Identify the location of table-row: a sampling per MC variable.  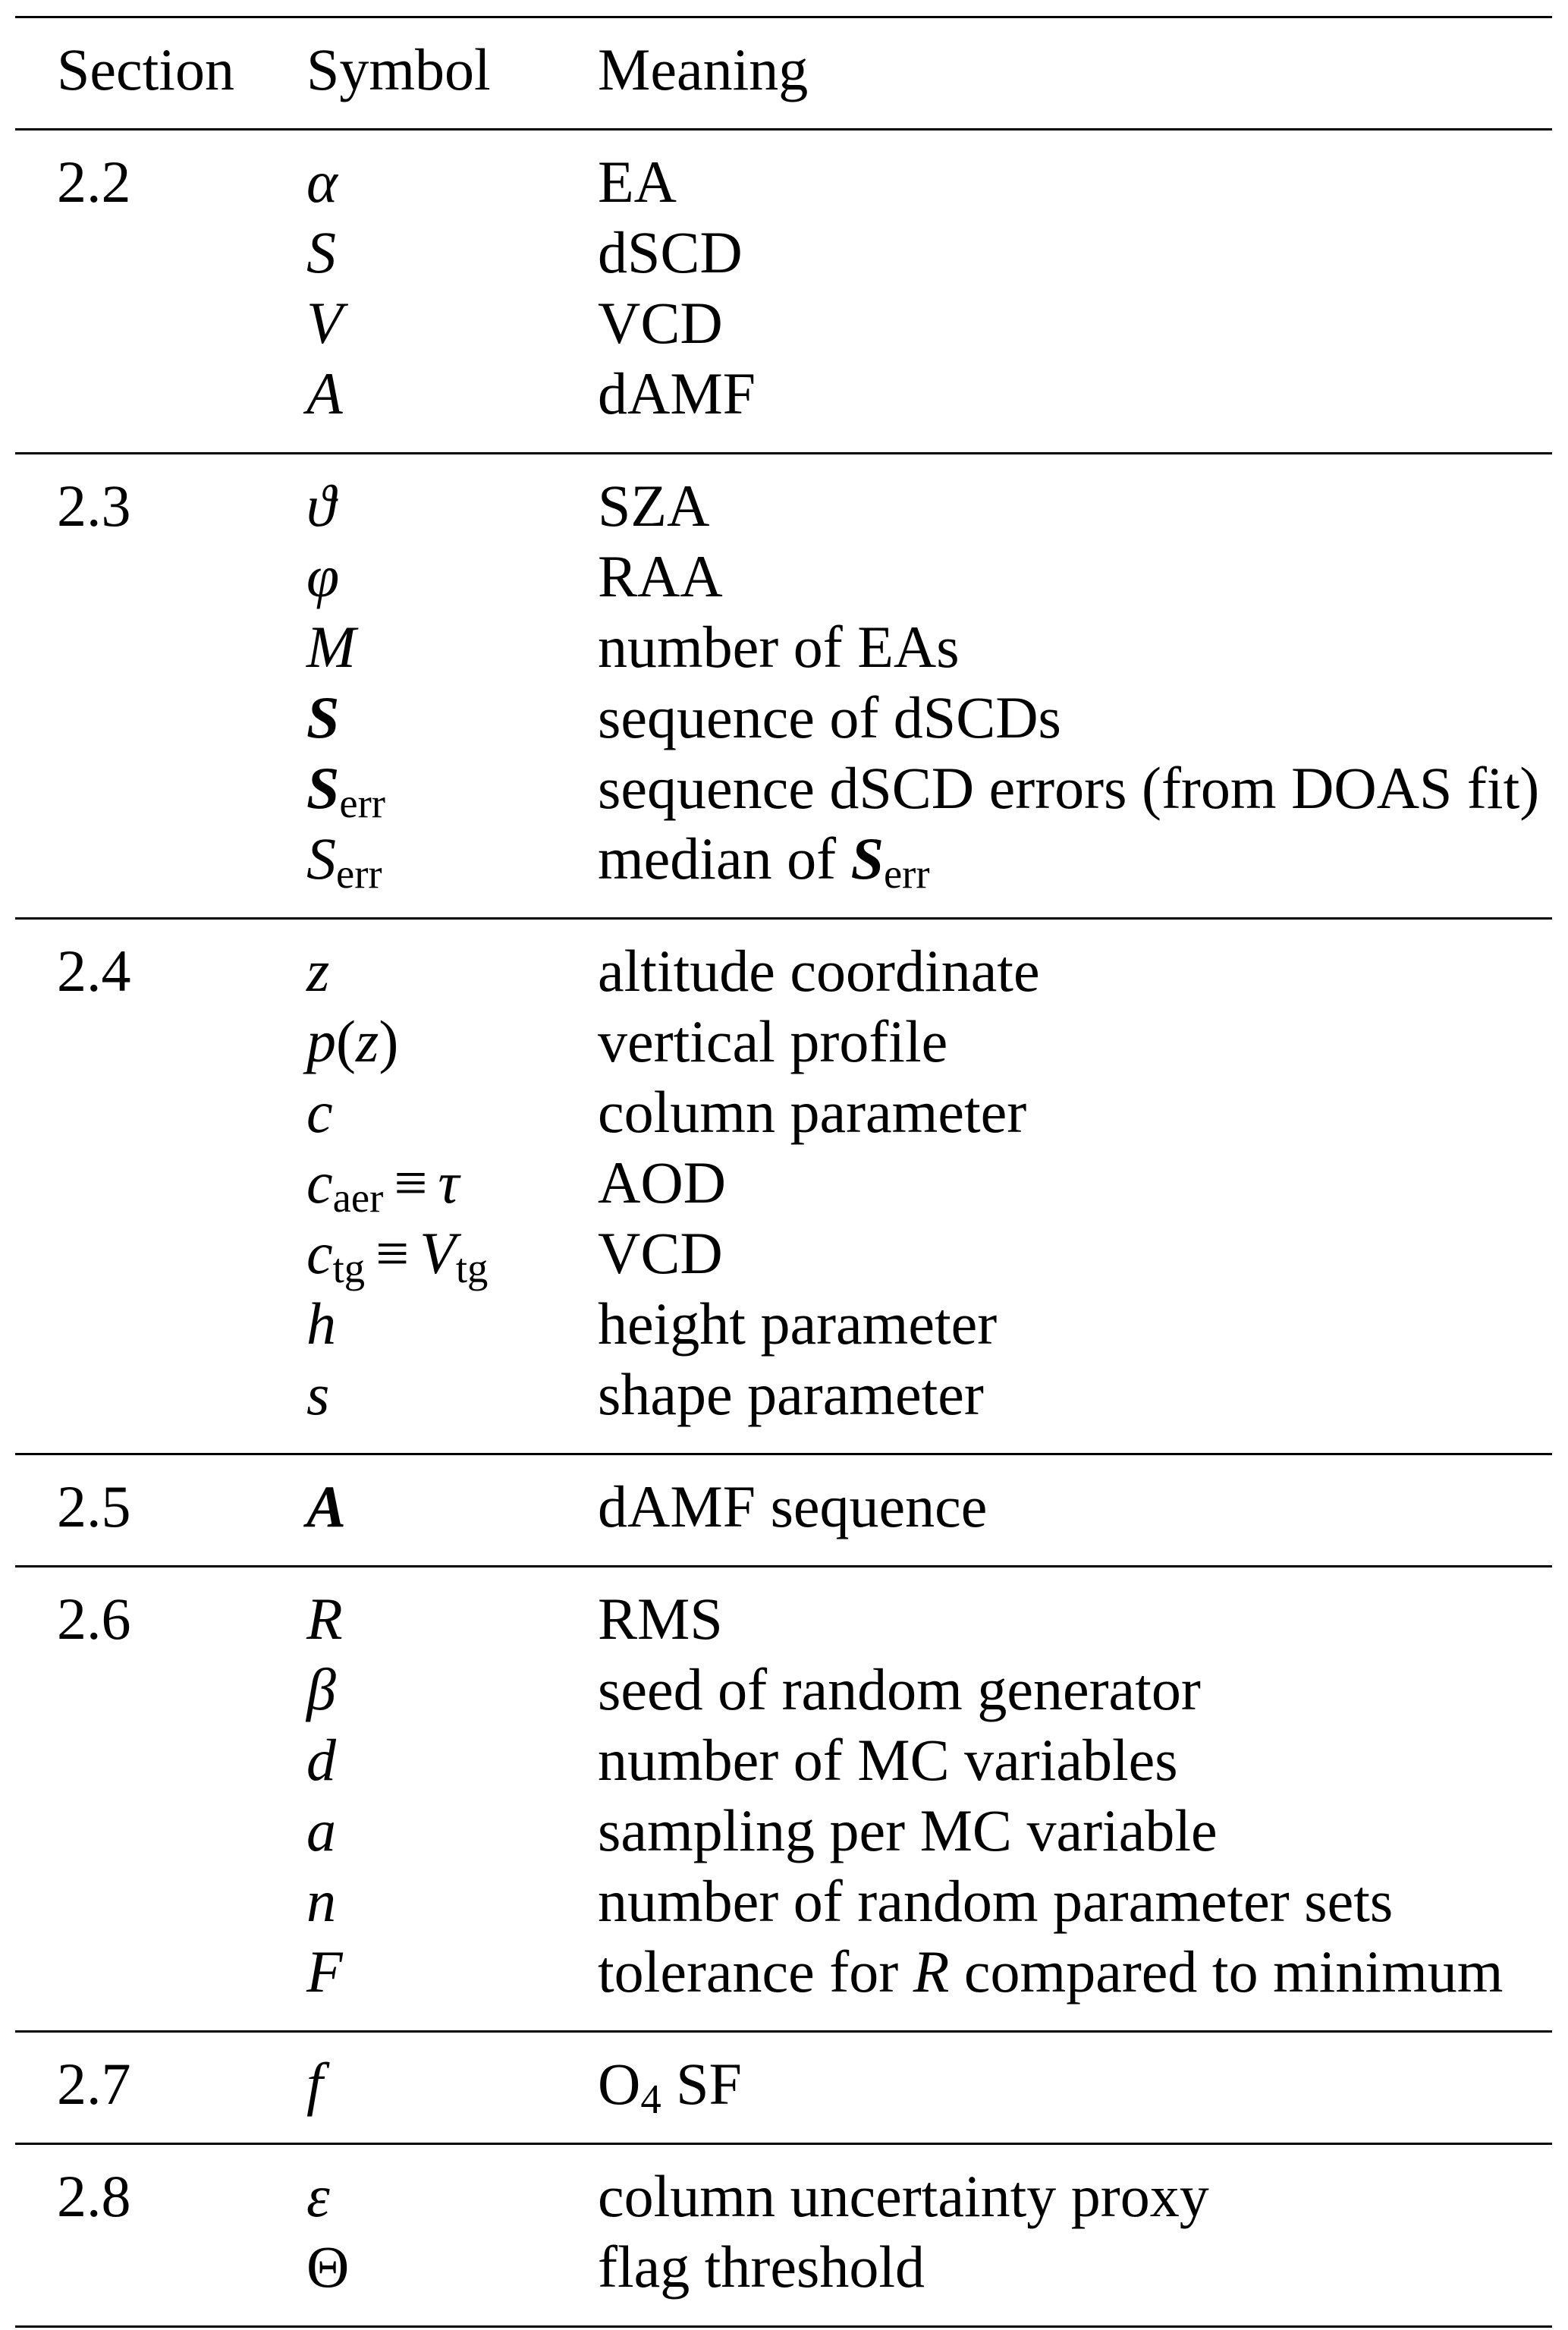
(783, 1830).